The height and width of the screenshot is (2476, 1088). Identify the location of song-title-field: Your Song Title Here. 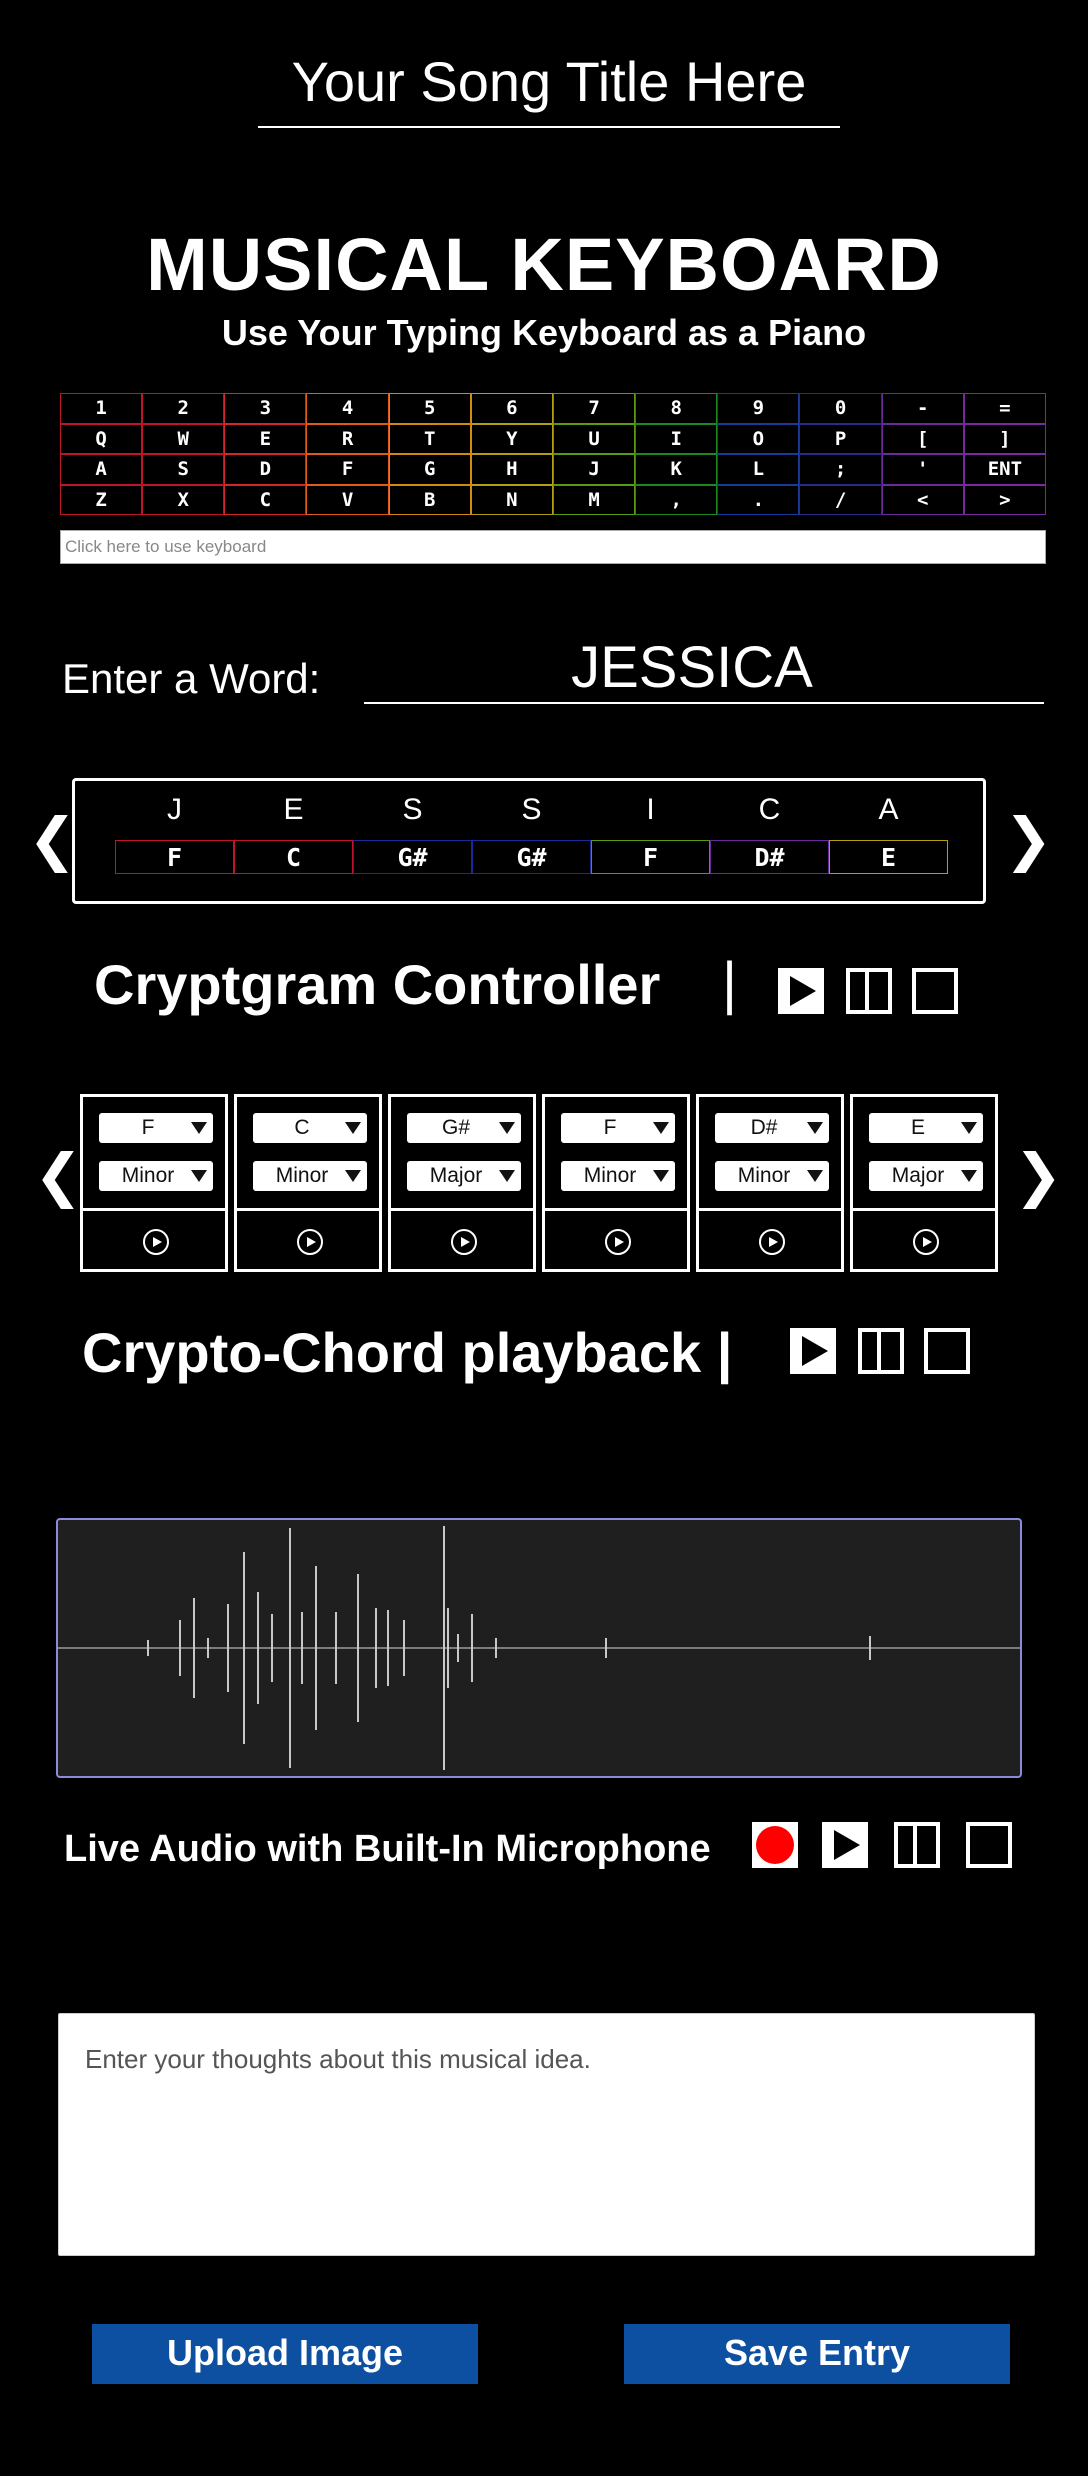
(549, 84).